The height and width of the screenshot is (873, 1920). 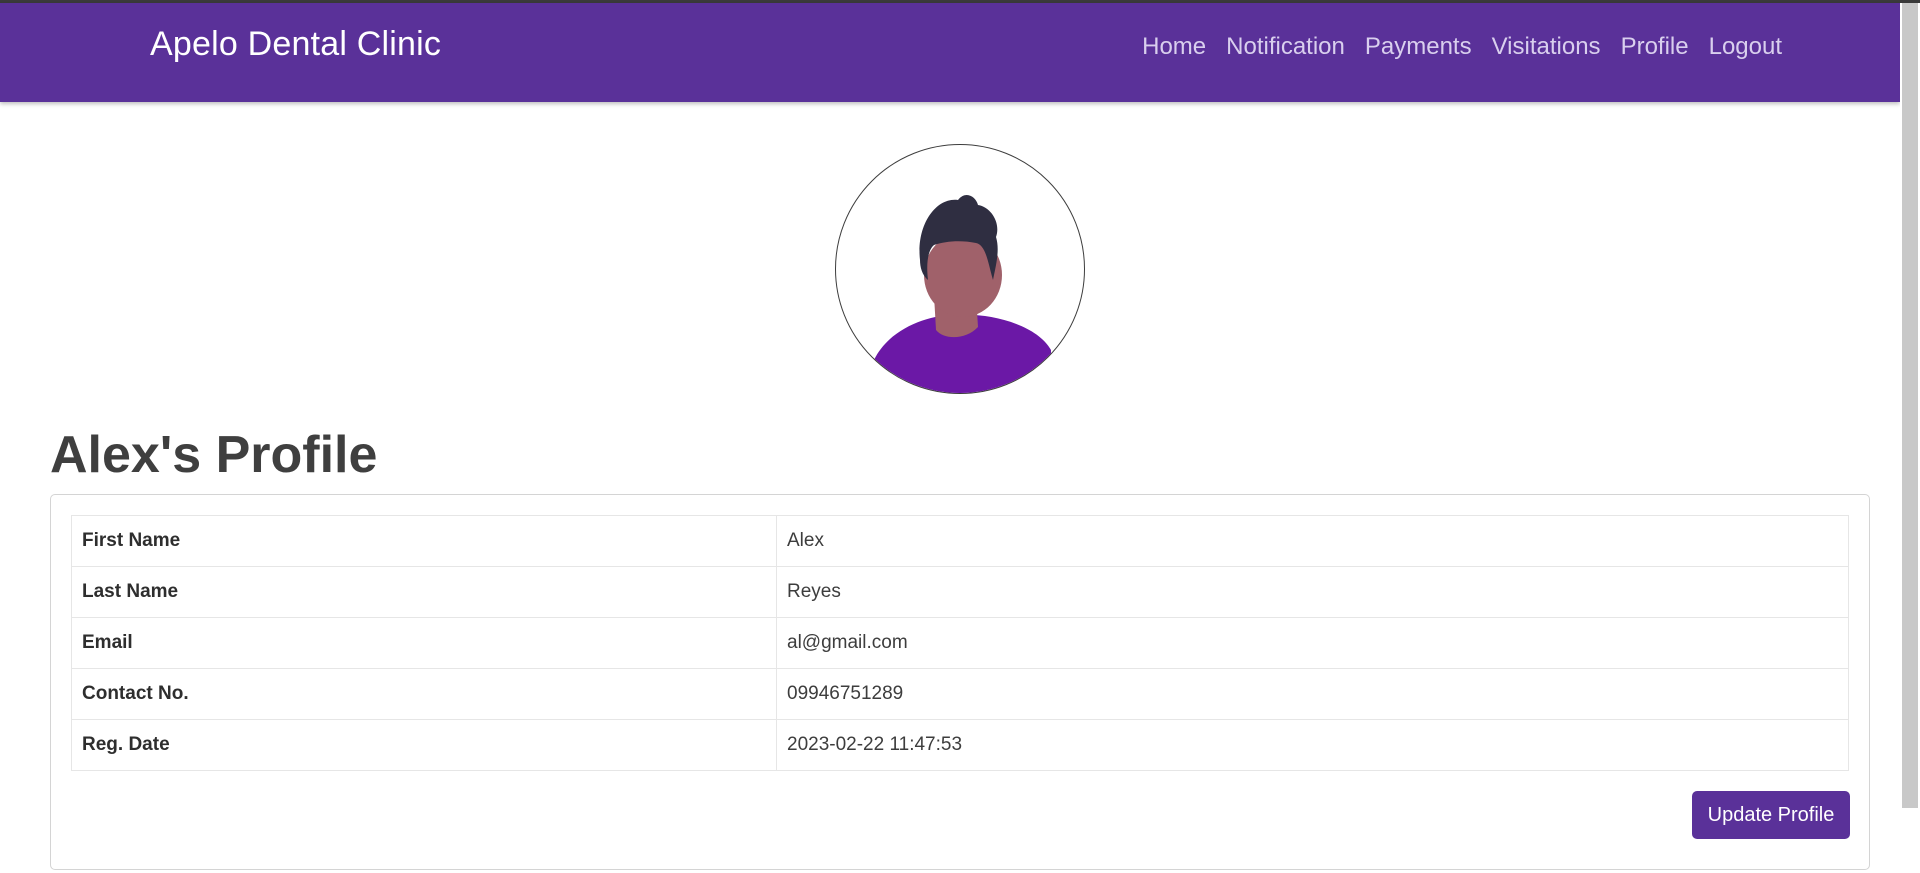 I want to click on nav-visitations: Visitations, so click(x=1546, y=47).